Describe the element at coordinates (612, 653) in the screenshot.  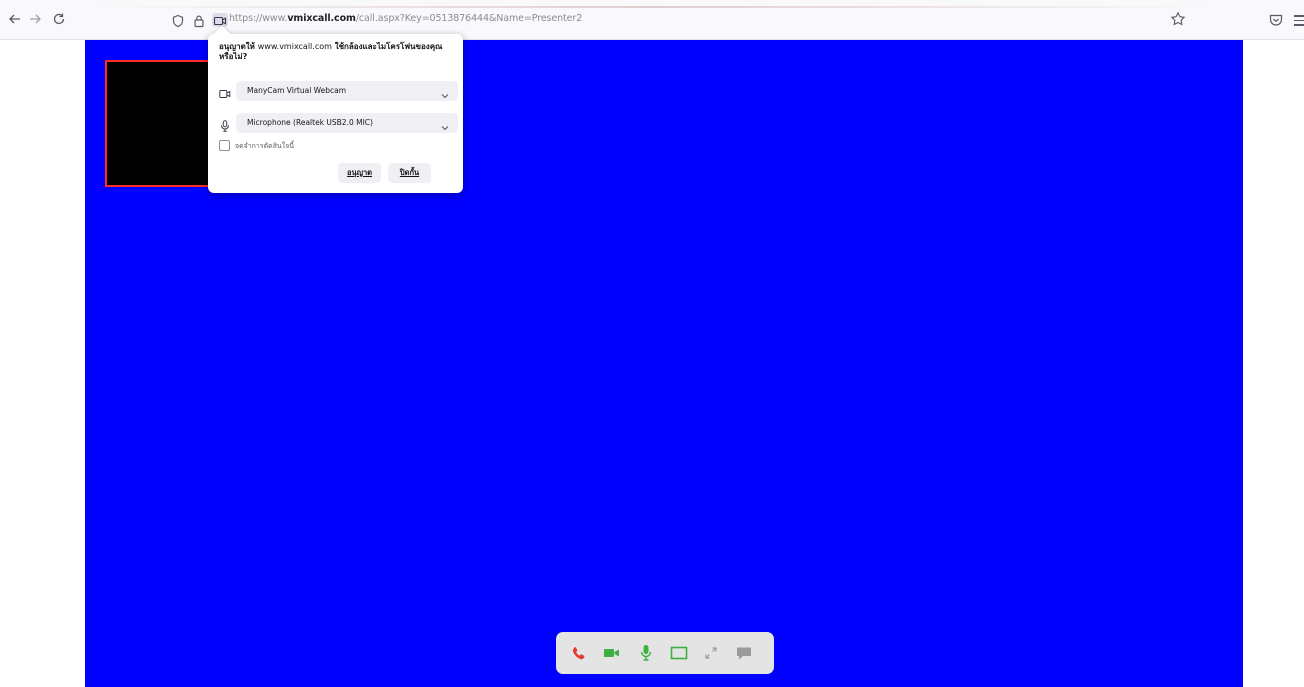
I see `camera-icon` at that location.